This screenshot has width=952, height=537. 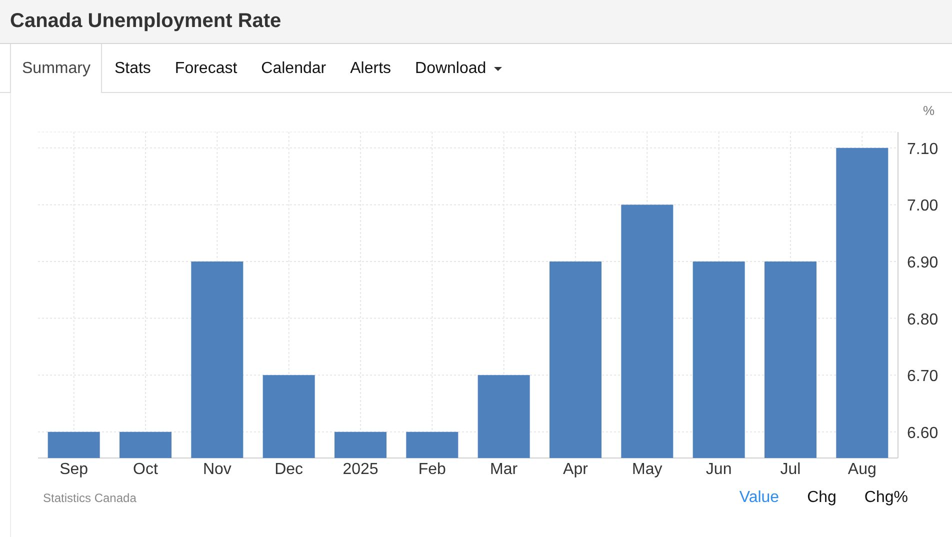 What do you see at coordinates (132, 68) in the screenshot?
I see `tab: Stats` at bounding box center [132, 68].